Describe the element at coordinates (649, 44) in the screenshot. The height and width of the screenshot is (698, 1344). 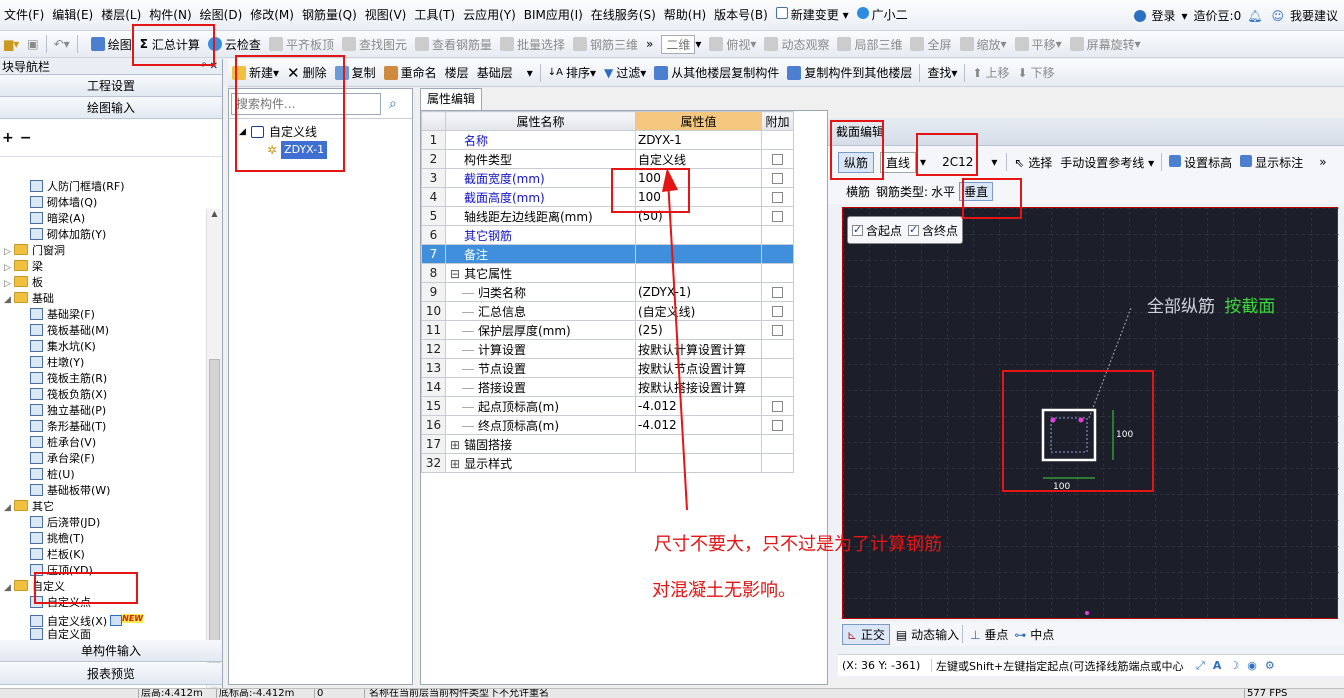
I see `more-chevron-icon: »` at that location.